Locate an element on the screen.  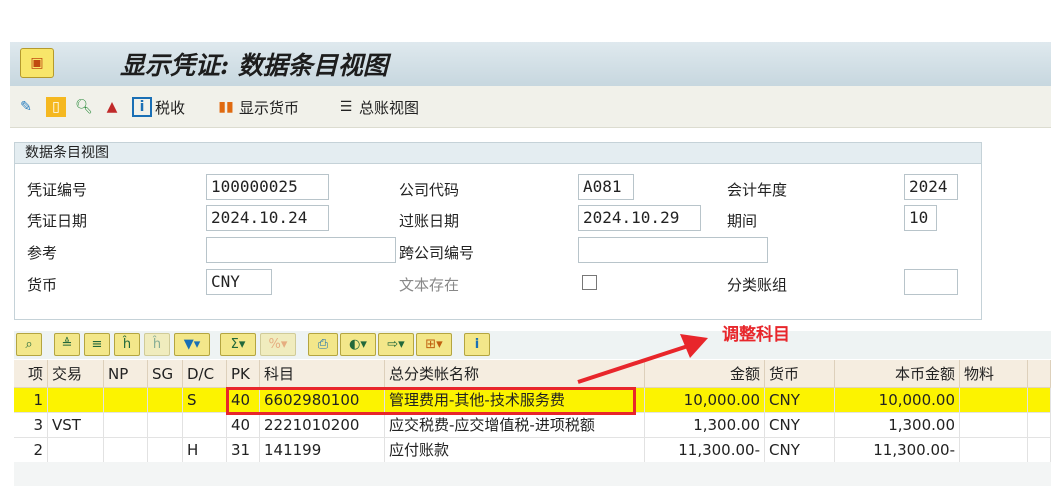
magnifier-icon: ⌕ is located at coordinates (29, 344).